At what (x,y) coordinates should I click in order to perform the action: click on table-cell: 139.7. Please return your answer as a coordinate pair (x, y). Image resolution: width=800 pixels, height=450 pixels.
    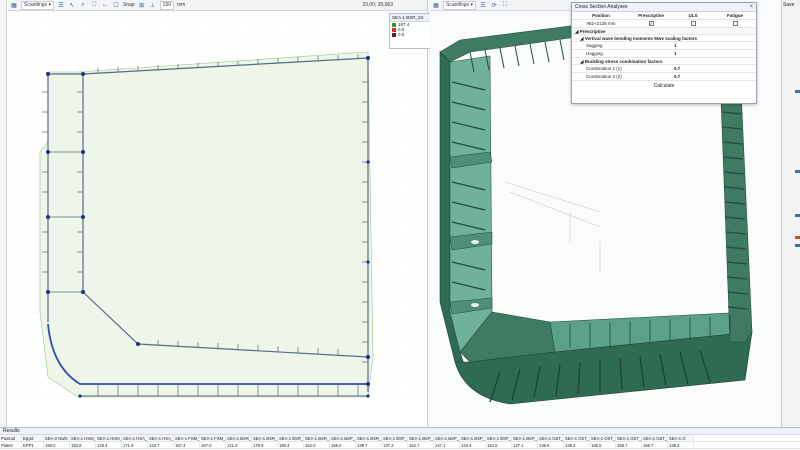
    Looking at the image, I should click on (369, 445).